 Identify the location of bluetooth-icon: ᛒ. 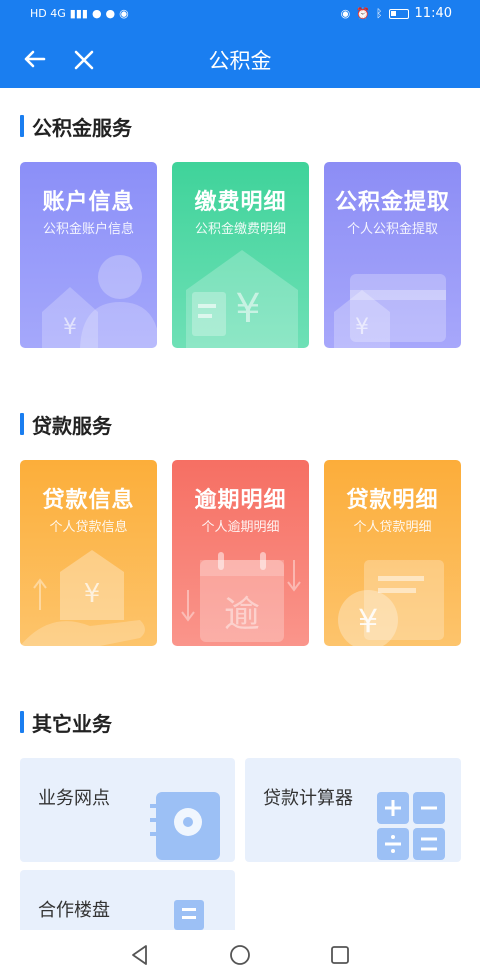
(379, 13).